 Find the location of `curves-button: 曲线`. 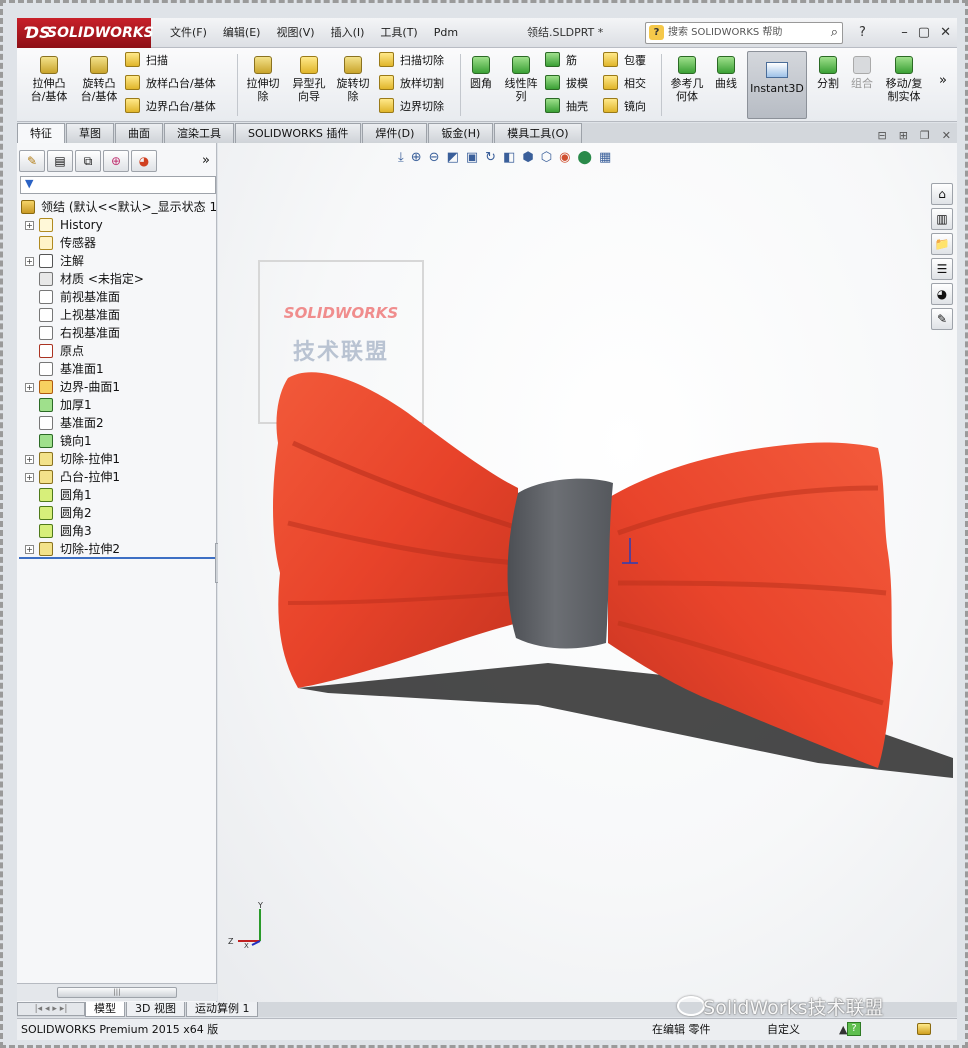

curves-button: 曲线 is located at coordinates (726, 73).